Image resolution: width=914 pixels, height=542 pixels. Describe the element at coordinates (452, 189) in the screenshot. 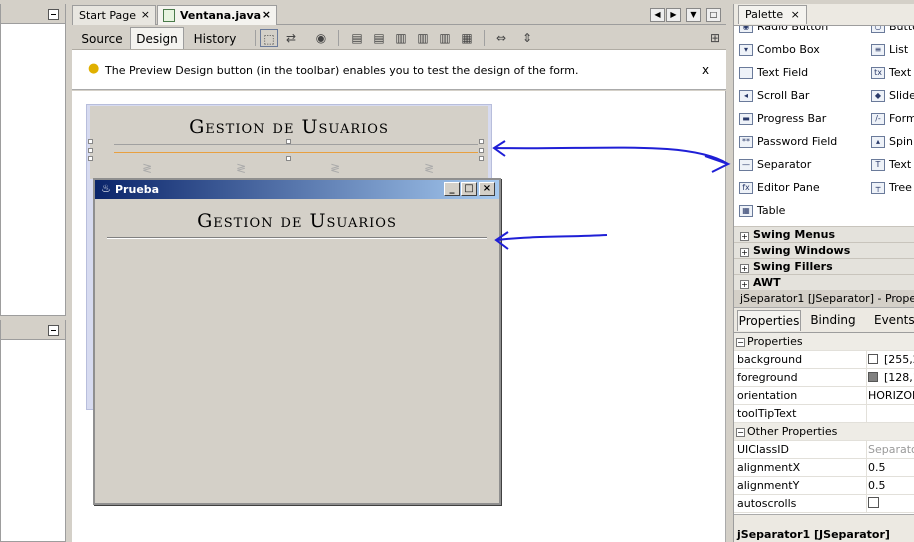

I see `minimize-window-button: _` at that location.